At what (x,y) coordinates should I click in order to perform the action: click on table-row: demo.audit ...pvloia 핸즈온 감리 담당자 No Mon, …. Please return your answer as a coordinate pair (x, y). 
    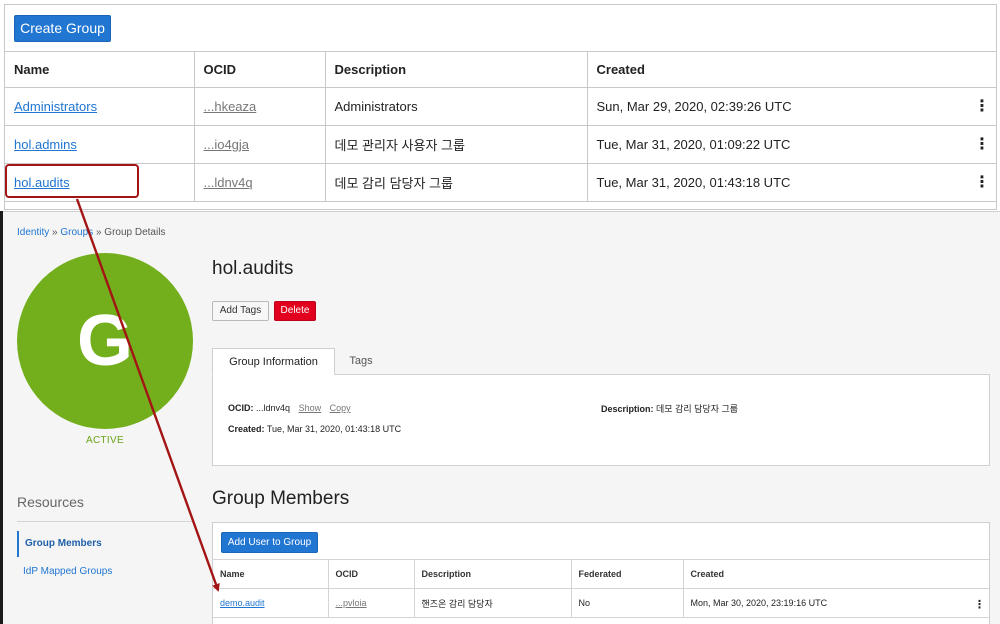
    Looking at the image, I should click on (601, 603).